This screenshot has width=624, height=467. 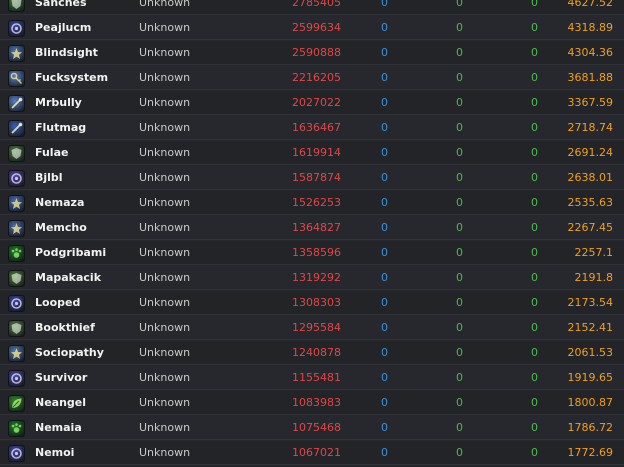 What do you see at coordinates (316, 402) in the screenshot?
I see `damage-value: 1083983` at bounding box center [316, 402].